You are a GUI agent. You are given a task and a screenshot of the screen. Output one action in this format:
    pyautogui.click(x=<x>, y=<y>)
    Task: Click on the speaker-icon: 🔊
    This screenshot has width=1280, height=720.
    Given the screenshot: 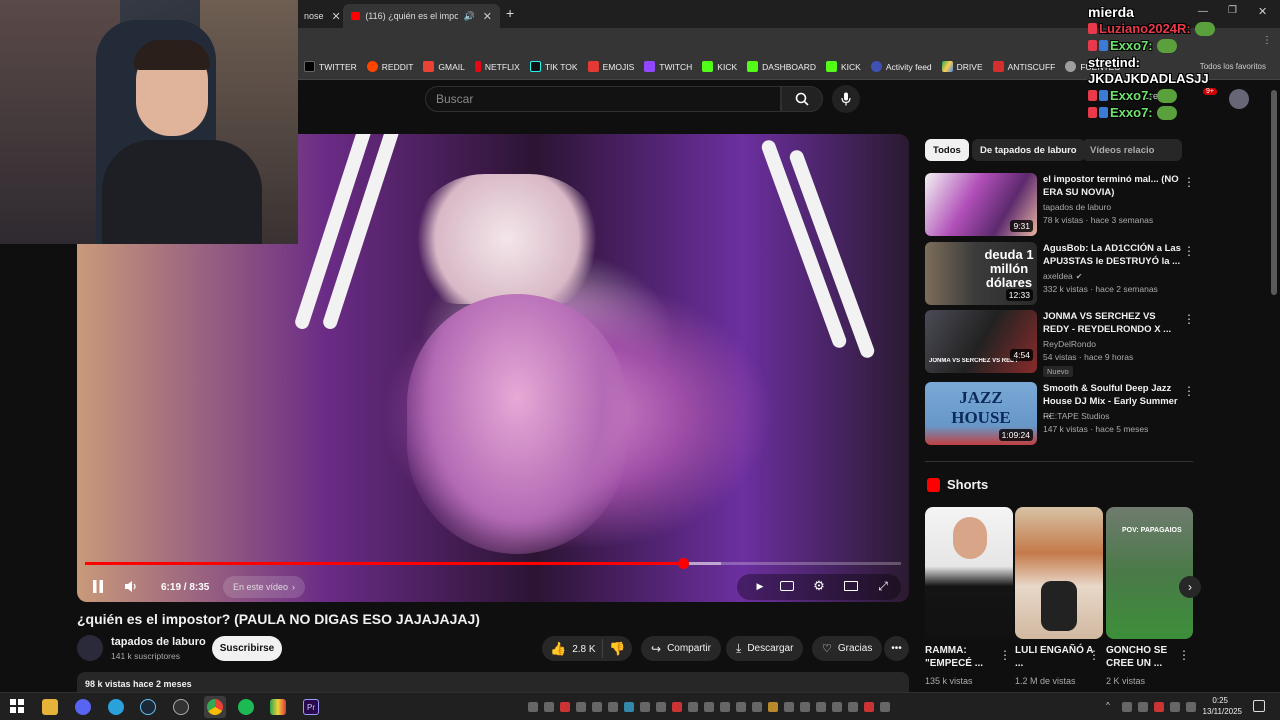 What is the action you would take?
    pyautogui.click(x=469, y=16)
    